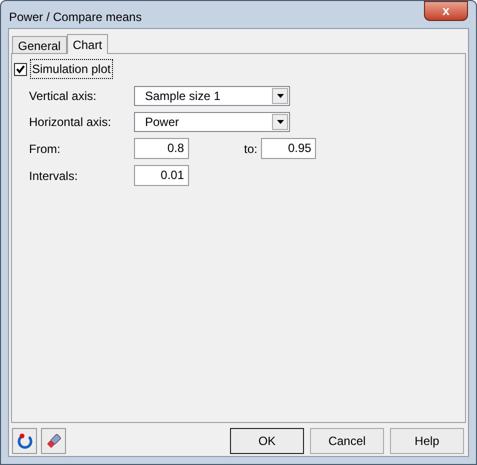 Image resolution: width=477 pixels, height=465 pixels. I want to click on field-label: Horizontal axis:, so click(70, 122).